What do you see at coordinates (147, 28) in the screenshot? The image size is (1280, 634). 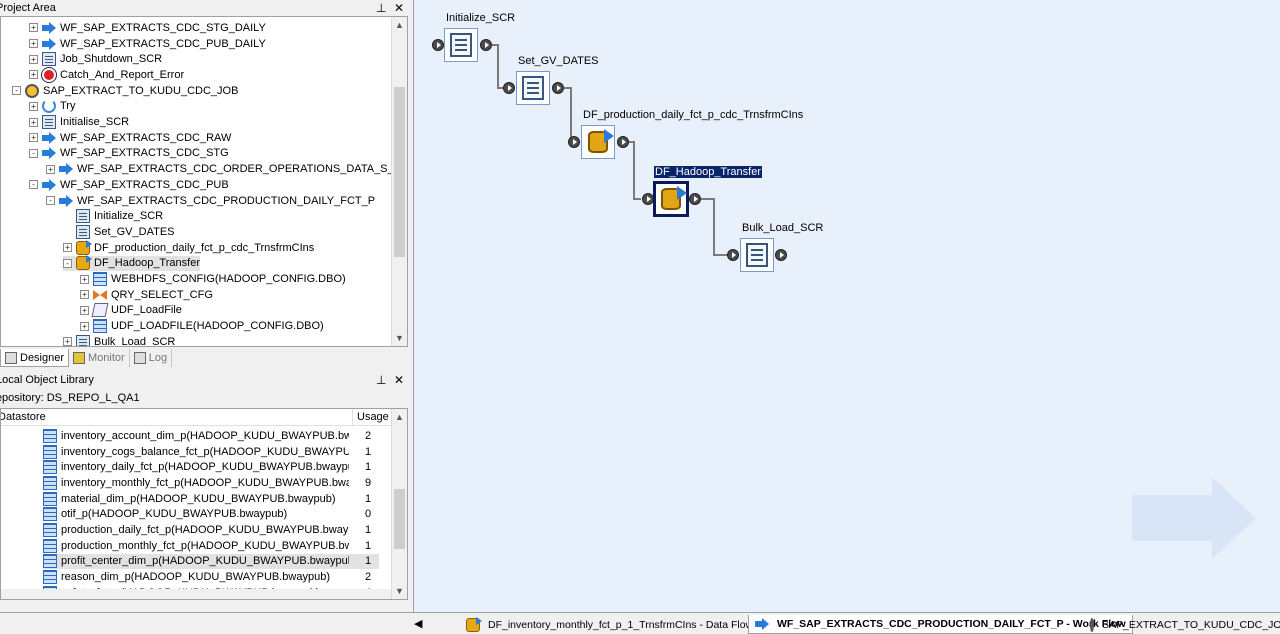 I see `tree-item: + WF_SAP_EXTRACTS_CDC_STG_DAILY` at bounding box center [147, 28].